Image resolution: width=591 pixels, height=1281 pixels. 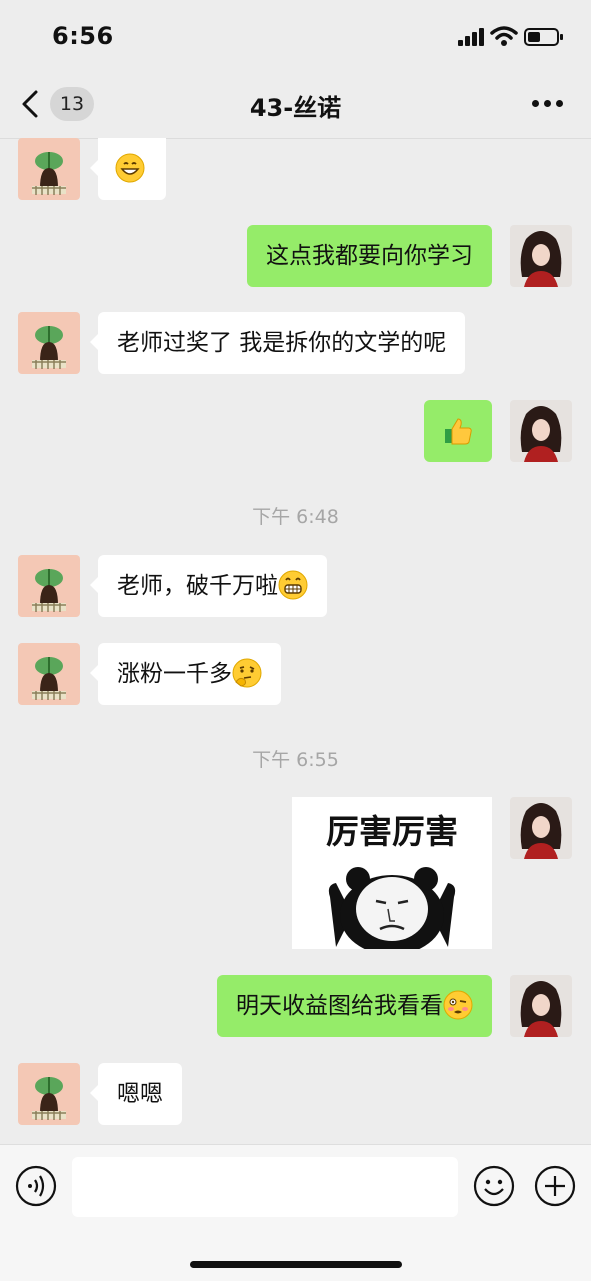 What do you see at coordinates (265, 1187) in the screenshot?
I see `message-input` at bounding box center [265, 1187].